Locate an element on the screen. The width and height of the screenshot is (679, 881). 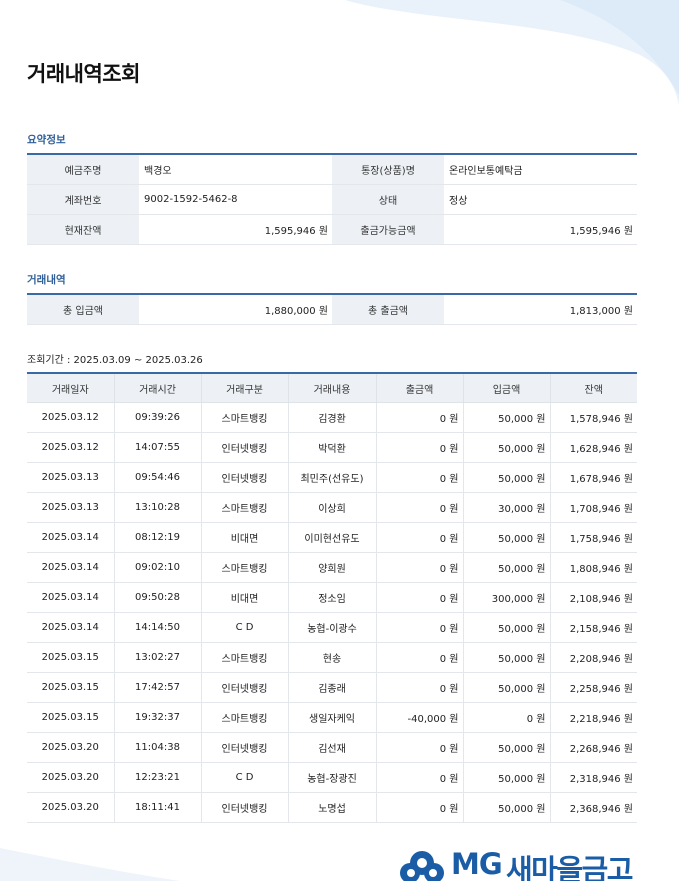
tx-description: 박덕환 is located at coordinates (332, 447).